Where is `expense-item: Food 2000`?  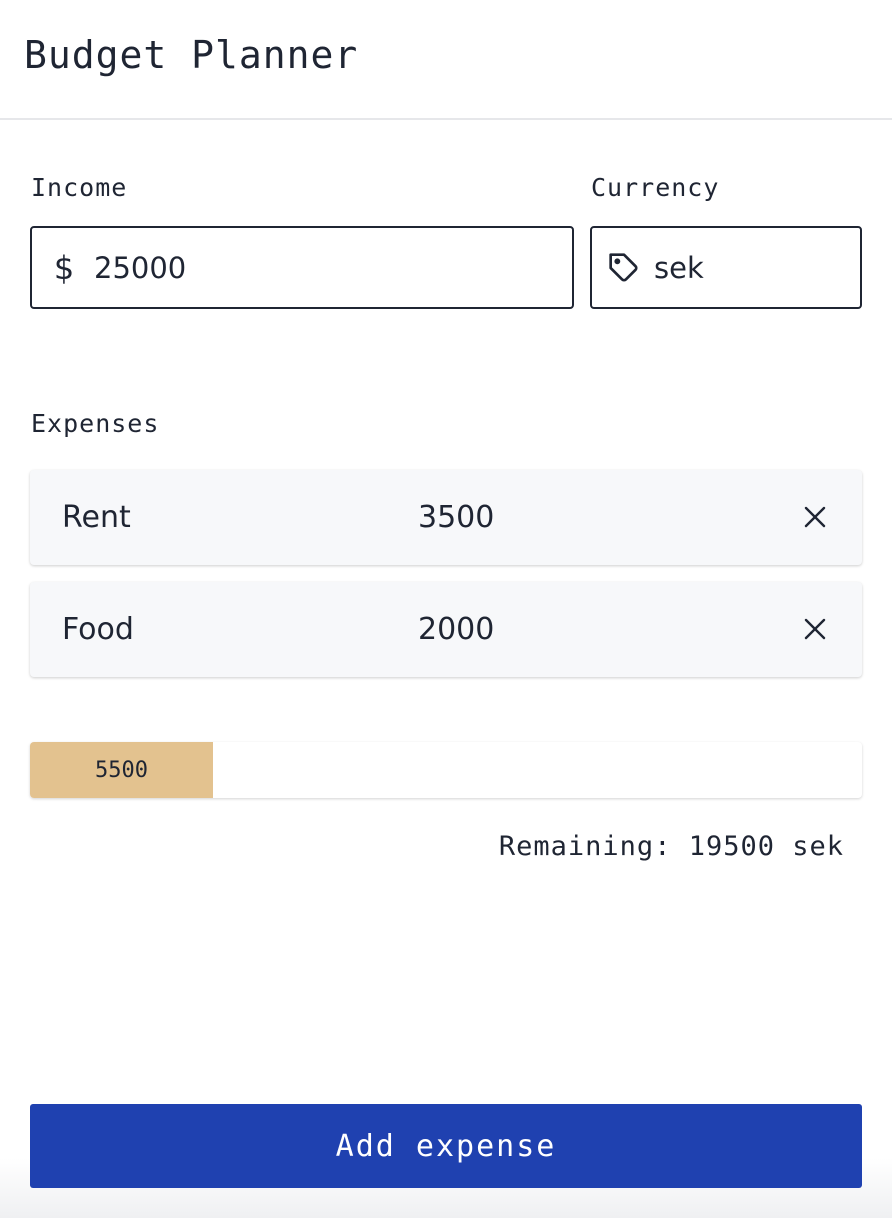
expense-item: Food 2000 is located at coordinates (446, 629).